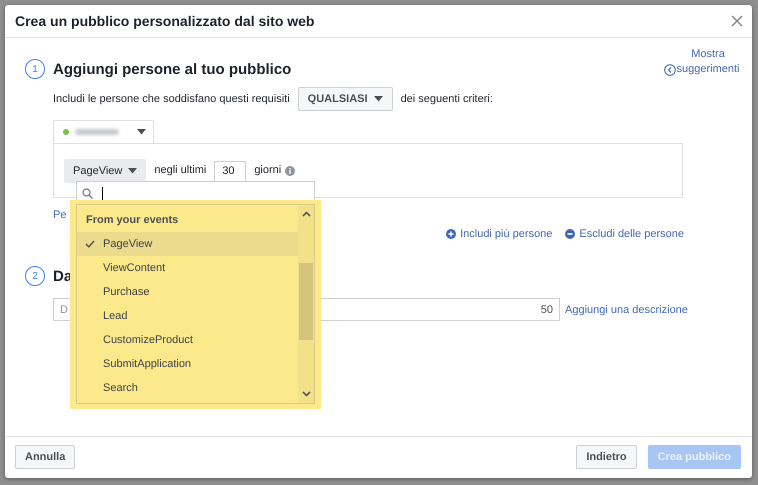 The height and width of the screenshot is (485, 758). Describe the element at coordinates (187, 292) in the screenshot. I see `event-option: Purchase` at that location.